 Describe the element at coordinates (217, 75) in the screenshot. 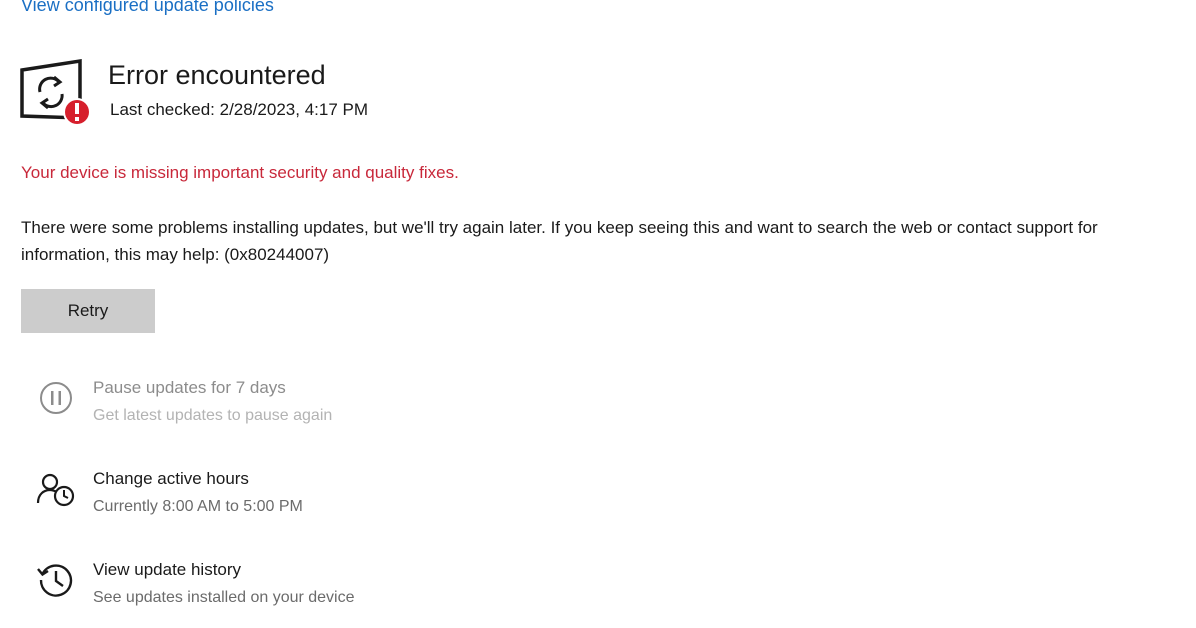

I see `status-title: Error encountered` at that location.